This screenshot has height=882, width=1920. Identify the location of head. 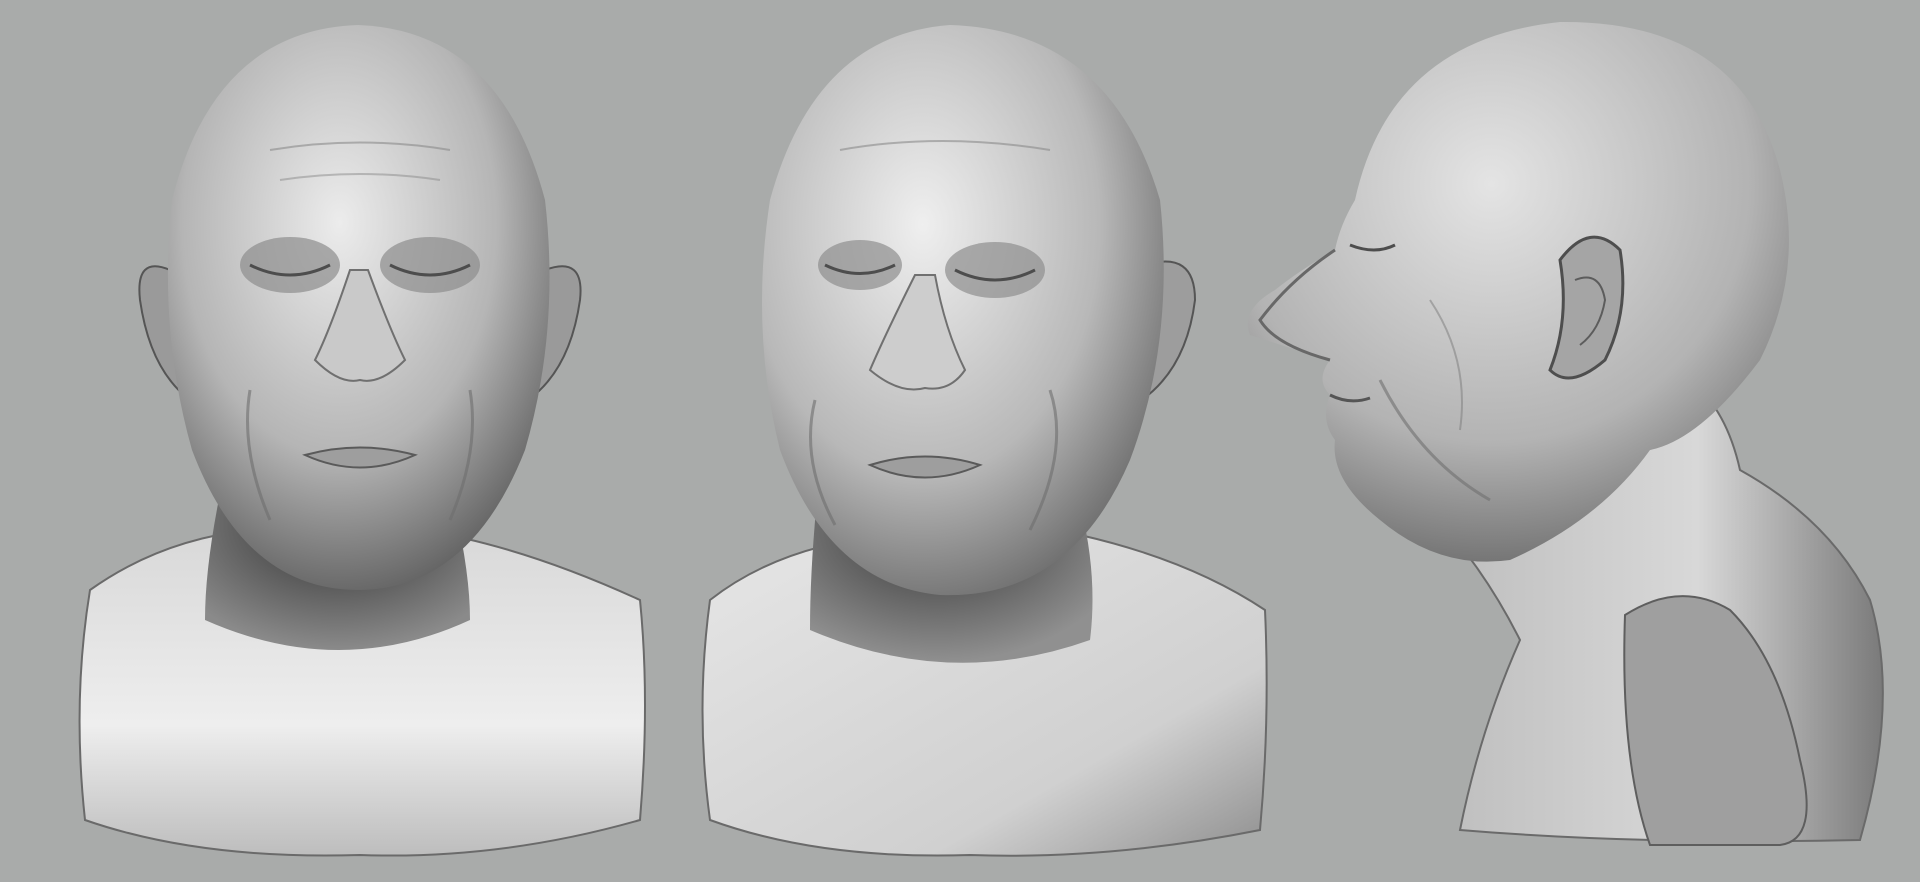
(963, 310).